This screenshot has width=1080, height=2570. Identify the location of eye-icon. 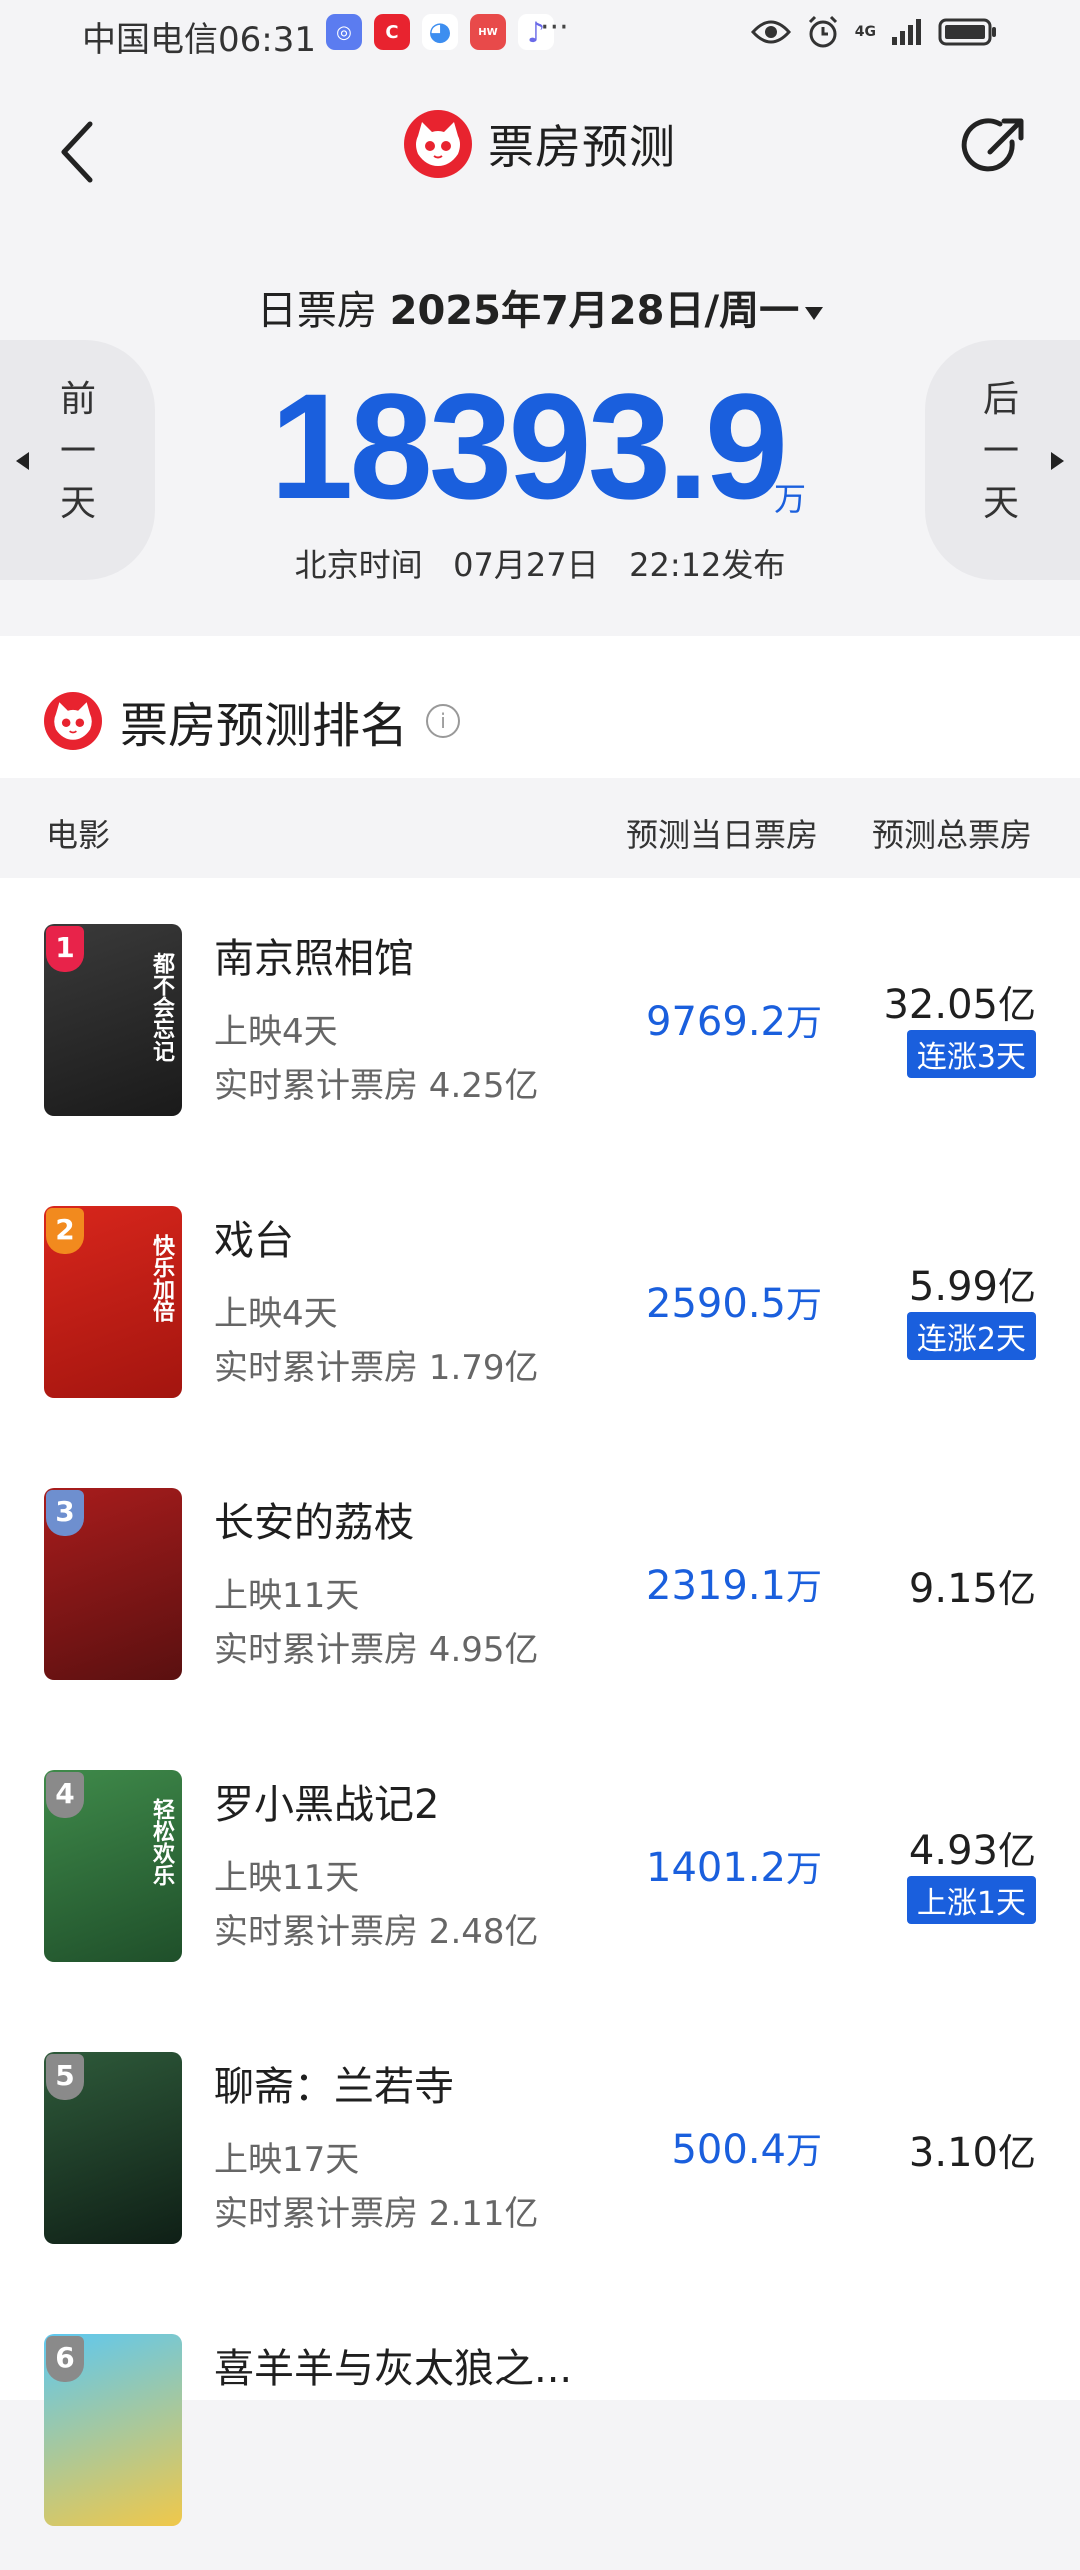
(770, 32).